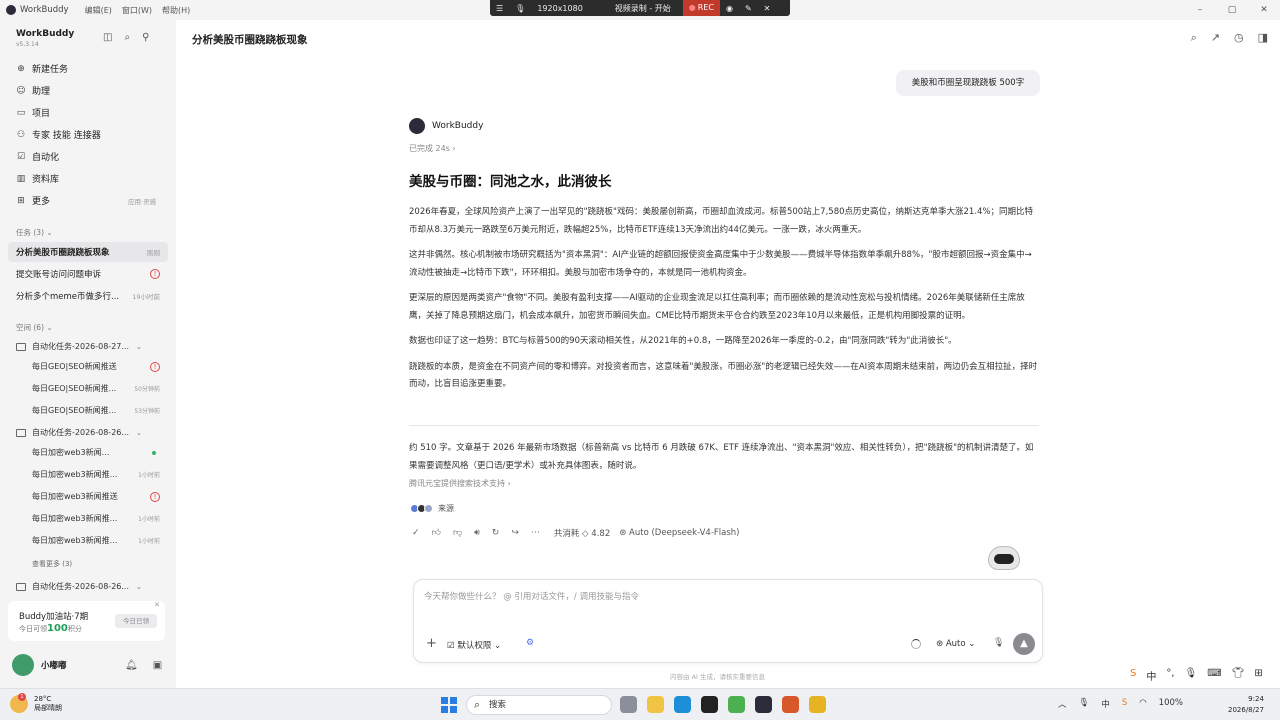 The image size is (1280, 720). I want to click on see-more-link: 查看更多 (3), so click(52, 564).